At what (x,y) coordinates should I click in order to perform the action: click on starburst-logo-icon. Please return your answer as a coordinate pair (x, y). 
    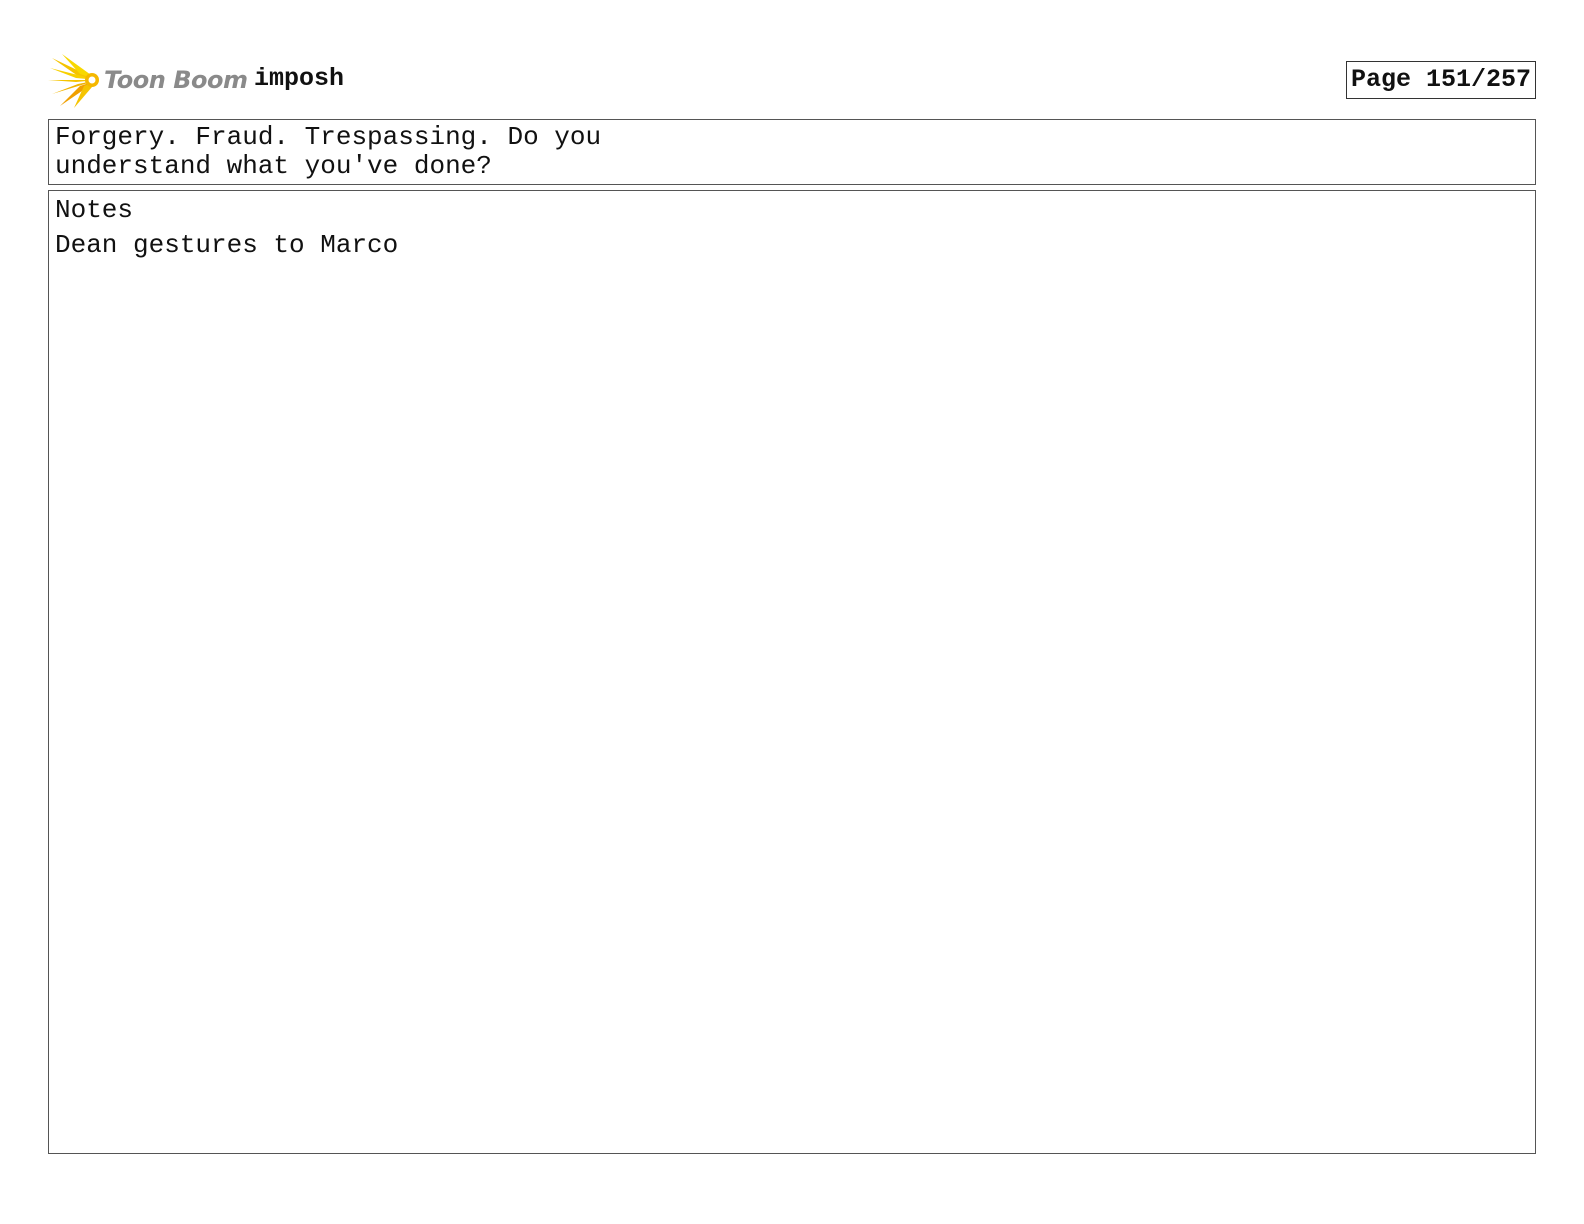
    Looking at the image, I should click on (73, 81).